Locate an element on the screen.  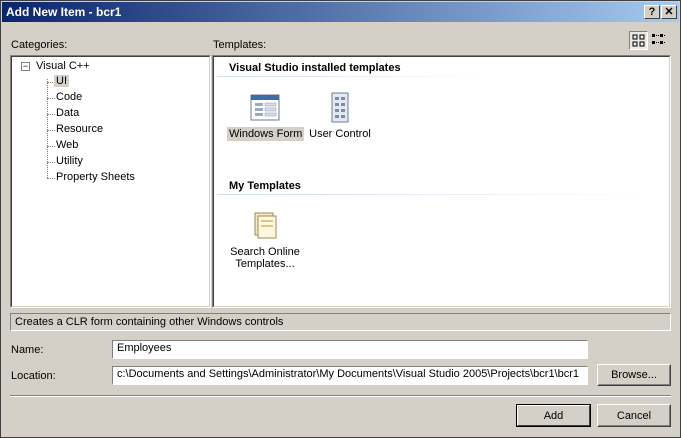
template-label: Windows Form is located at coordinates (266, 134).